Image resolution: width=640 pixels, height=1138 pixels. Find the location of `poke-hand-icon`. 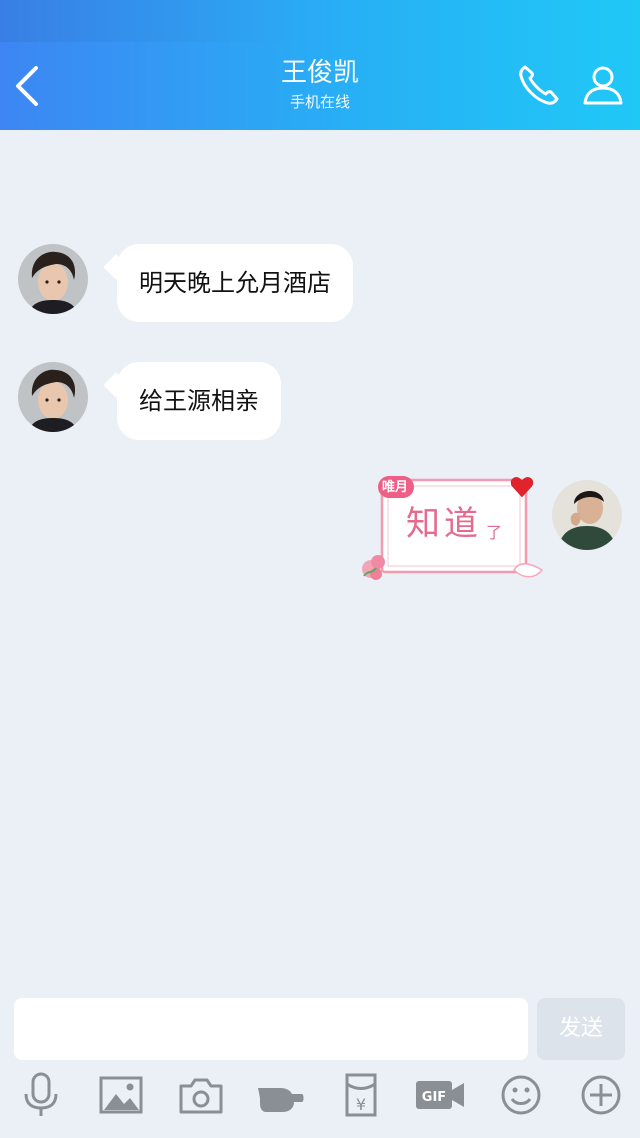

poke-hand-icon is located at coordinates (281, 1095).